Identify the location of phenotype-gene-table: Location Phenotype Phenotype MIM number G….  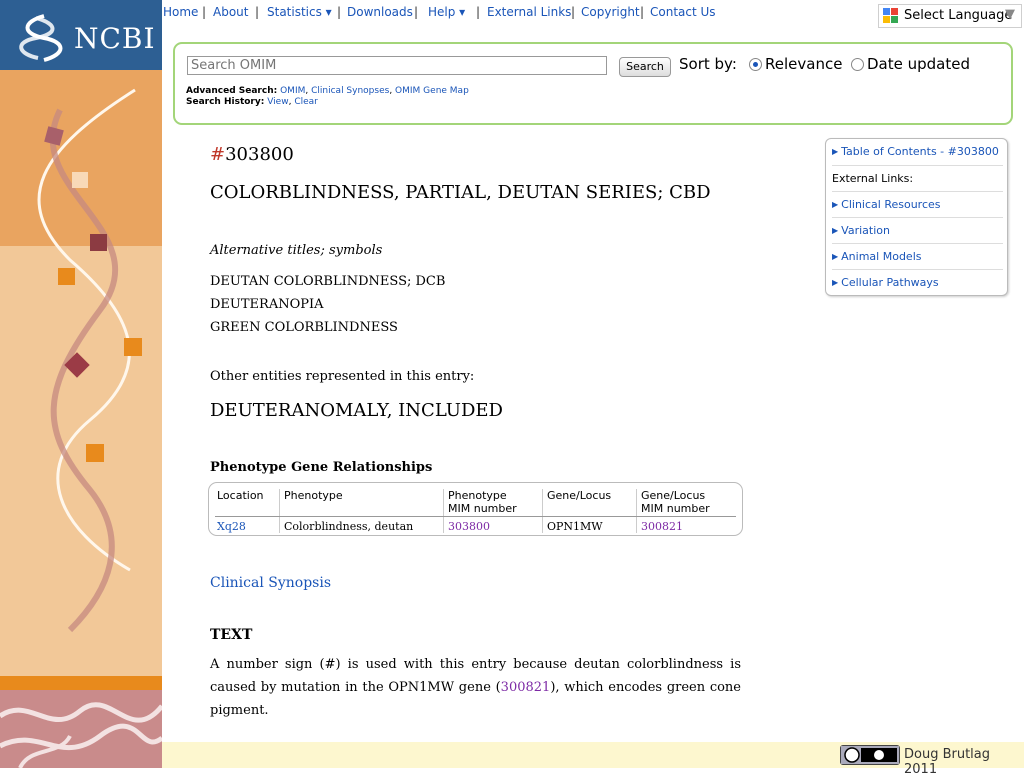
(475, 509).